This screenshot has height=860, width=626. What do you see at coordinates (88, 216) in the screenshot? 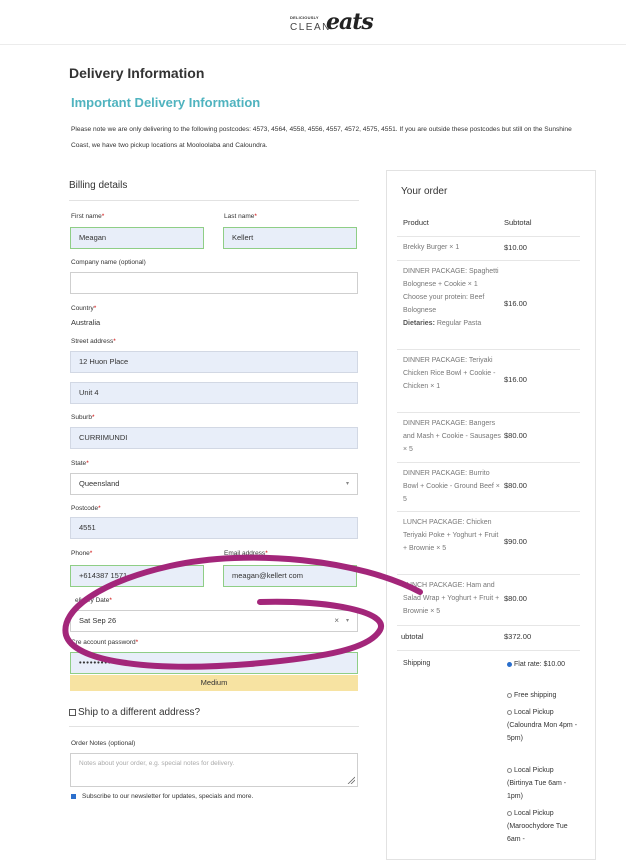
I see `first-name-label: First name*` at bounding box center [88, 216].